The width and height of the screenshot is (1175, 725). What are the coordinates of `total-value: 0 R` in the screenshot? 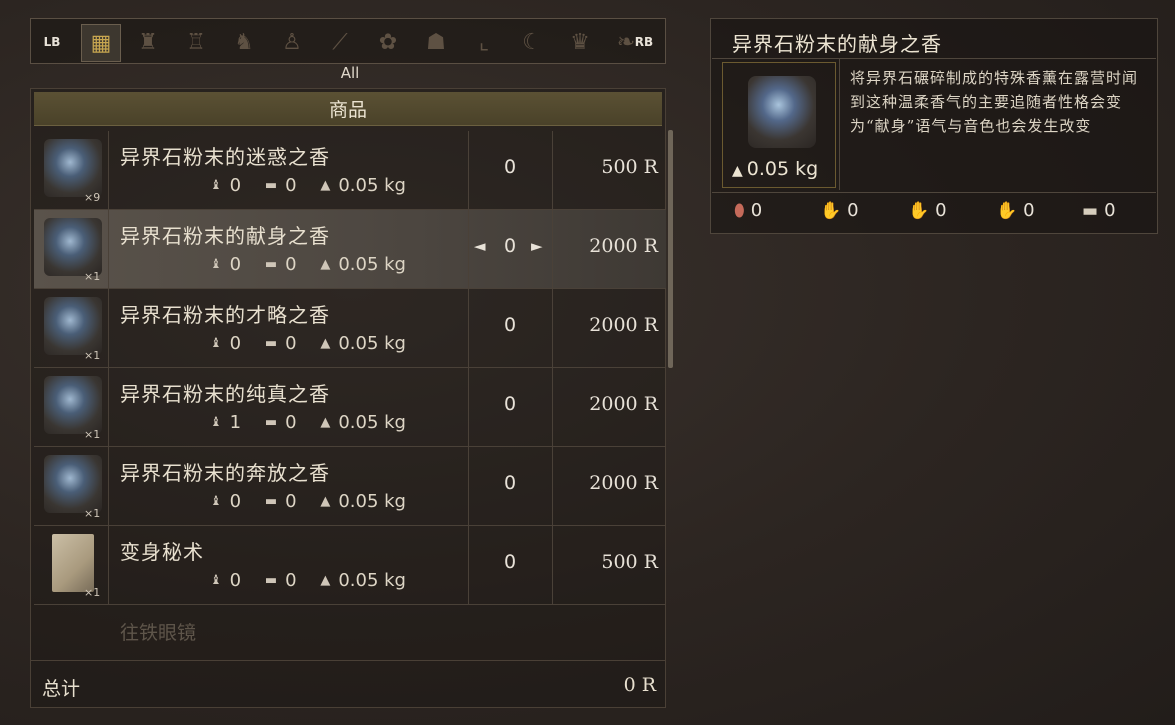 It's located at (639, 685).